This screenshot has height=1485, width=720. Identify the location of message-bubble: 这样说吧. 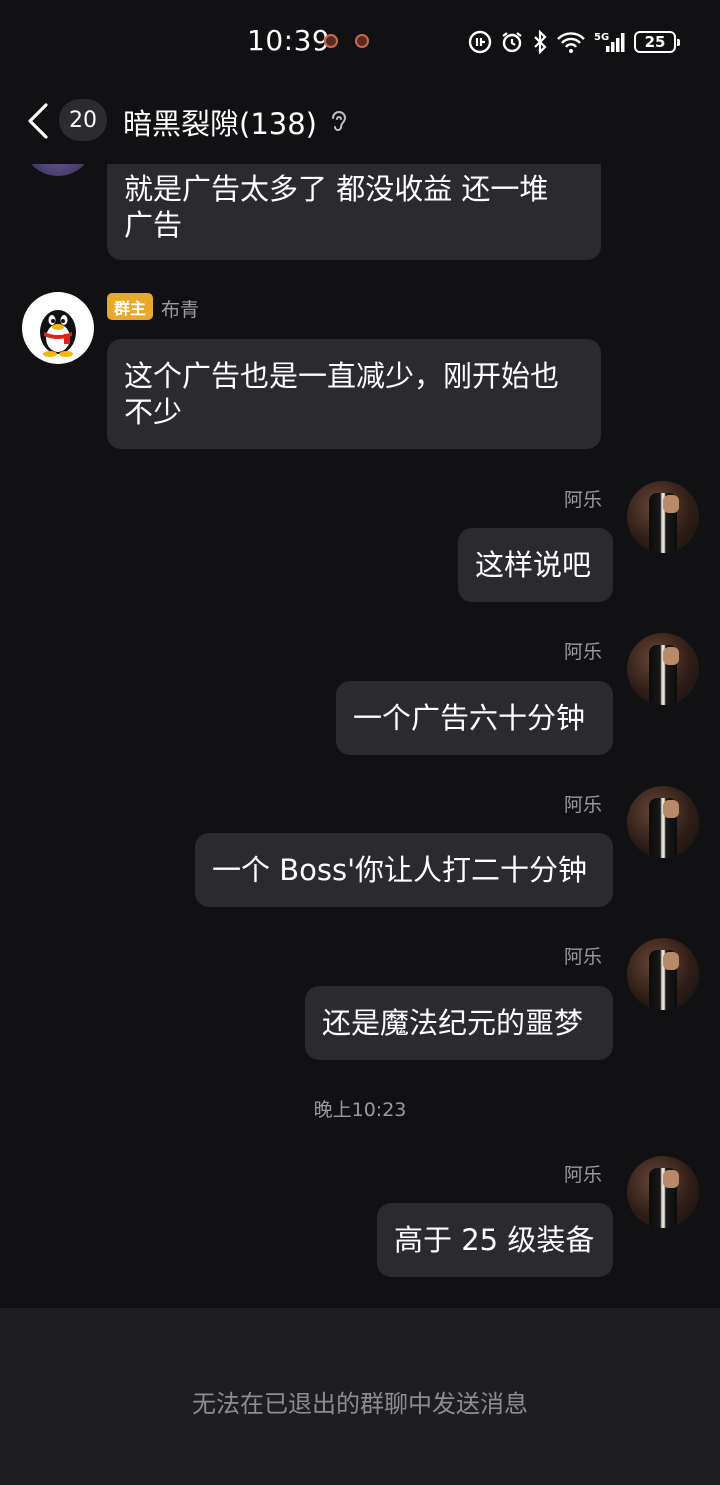
(535, 565).